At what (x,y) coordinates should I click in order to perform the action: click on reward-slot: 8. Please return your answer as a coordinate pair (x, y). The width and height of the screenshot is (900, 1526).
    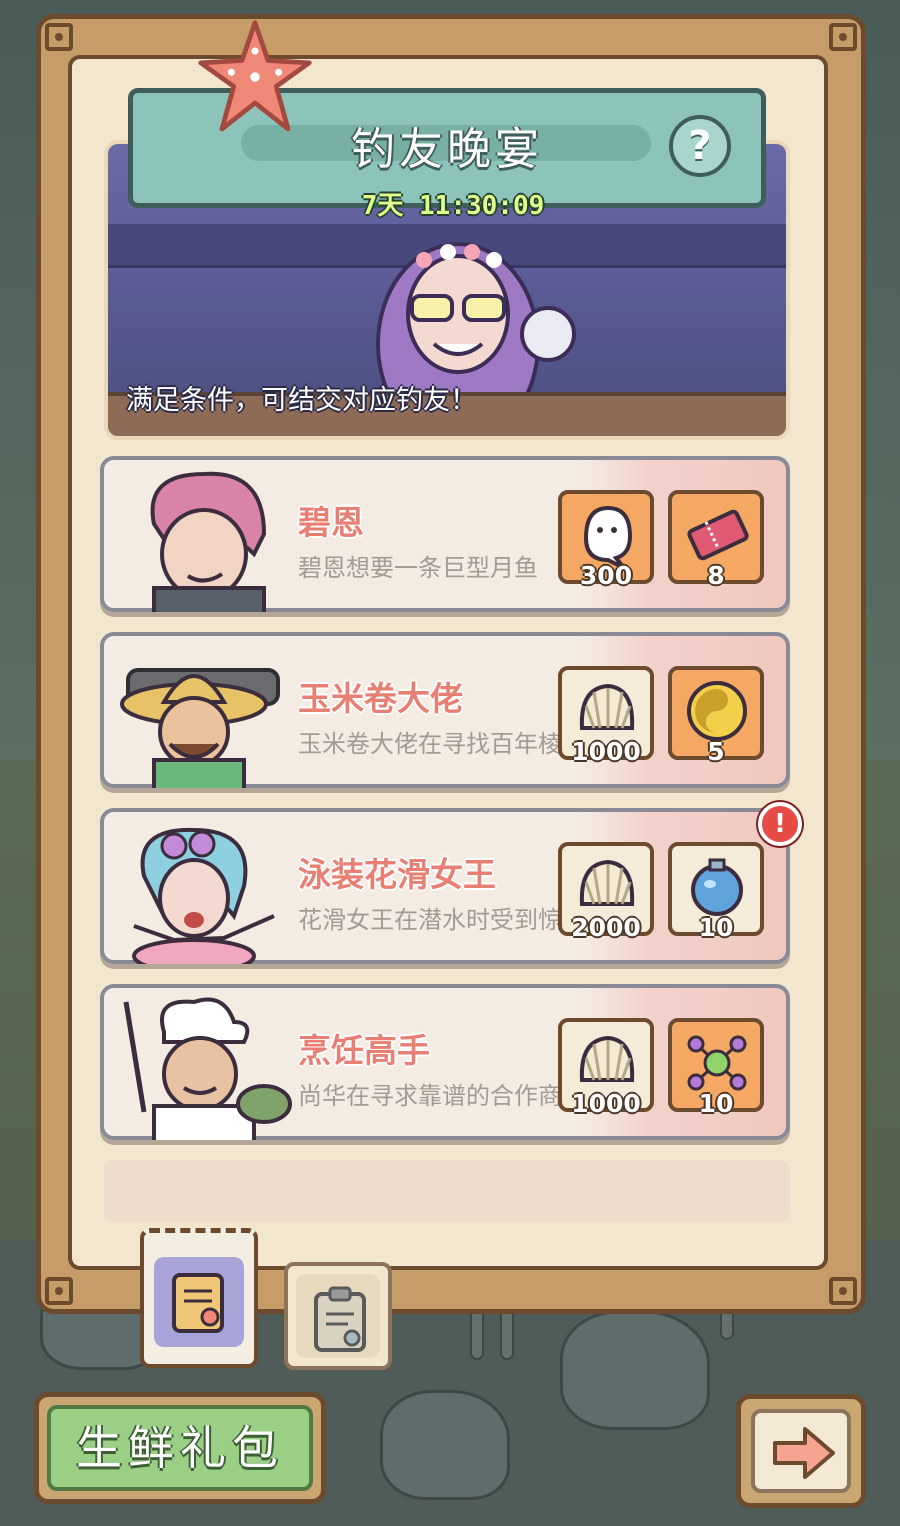
    Looking at the image, I should click on (716, 540).